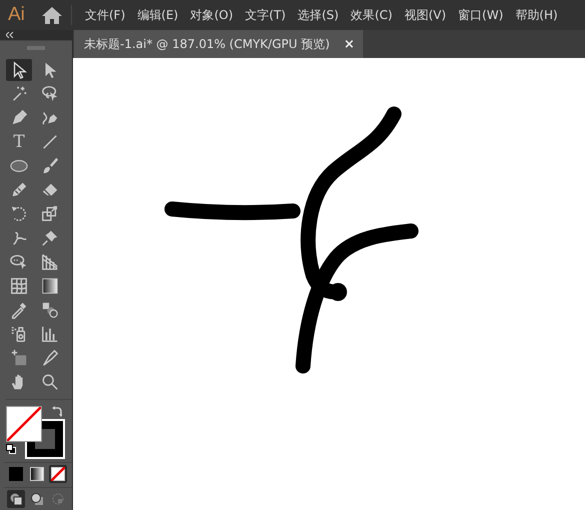 This screenshot has height=510, width=585. What do you see at coordinates (19, 94) in the screenshot?
I see `magic-wand-icon` at bounding box center [19, 94].